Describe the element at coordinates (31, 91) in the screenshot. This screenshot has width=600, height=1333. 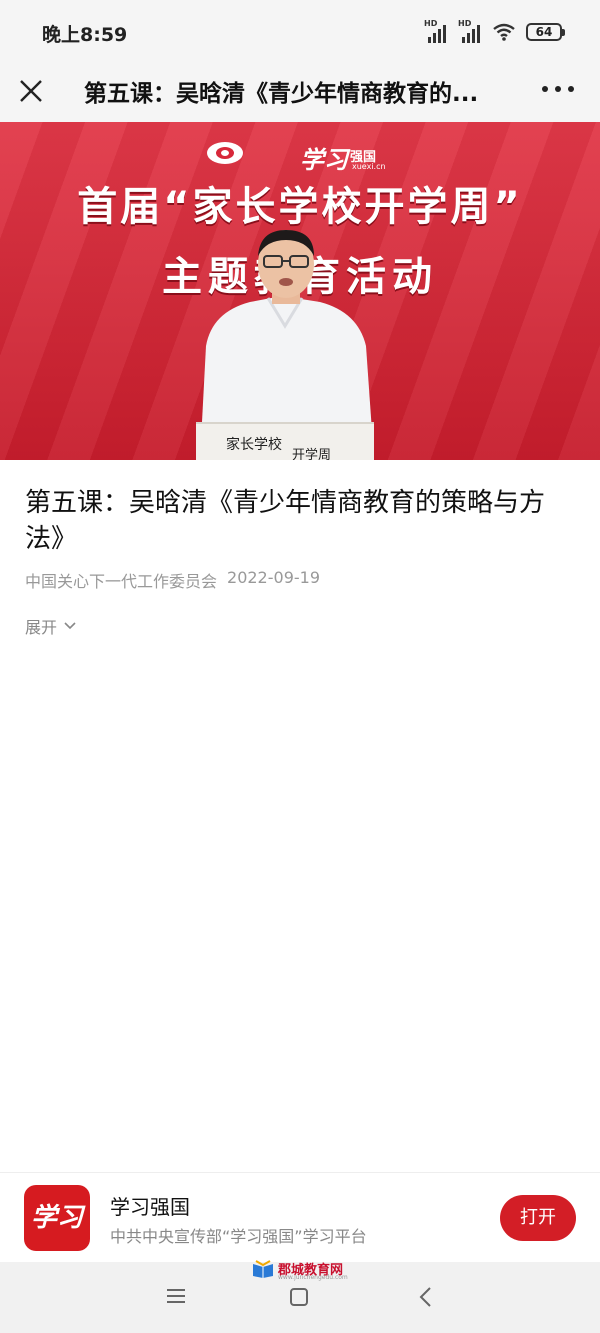
I see `close-icon` at that location.